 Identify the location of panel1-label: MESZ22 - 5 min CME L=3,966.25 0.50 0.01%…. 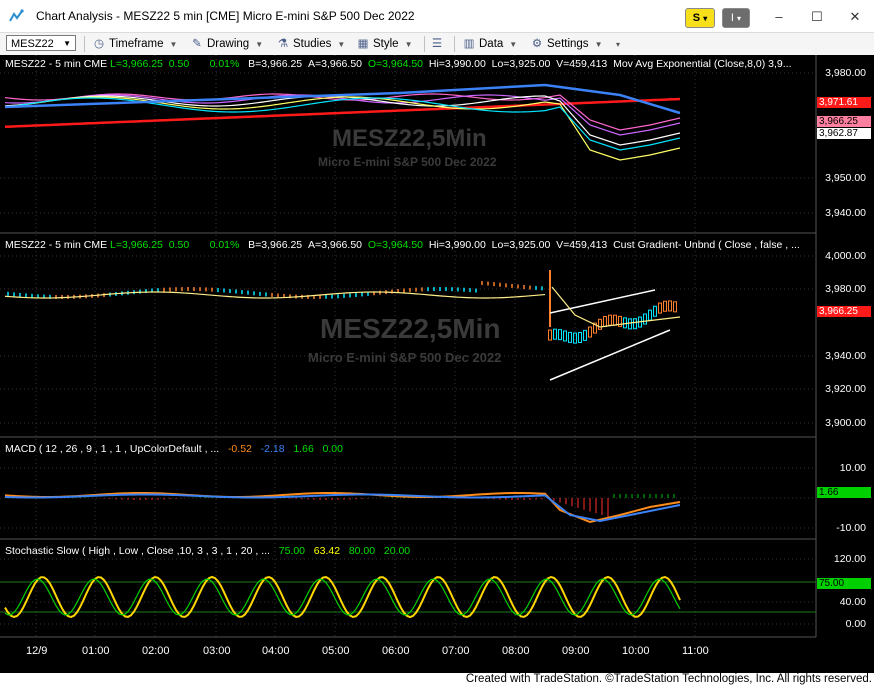
(398, 64).